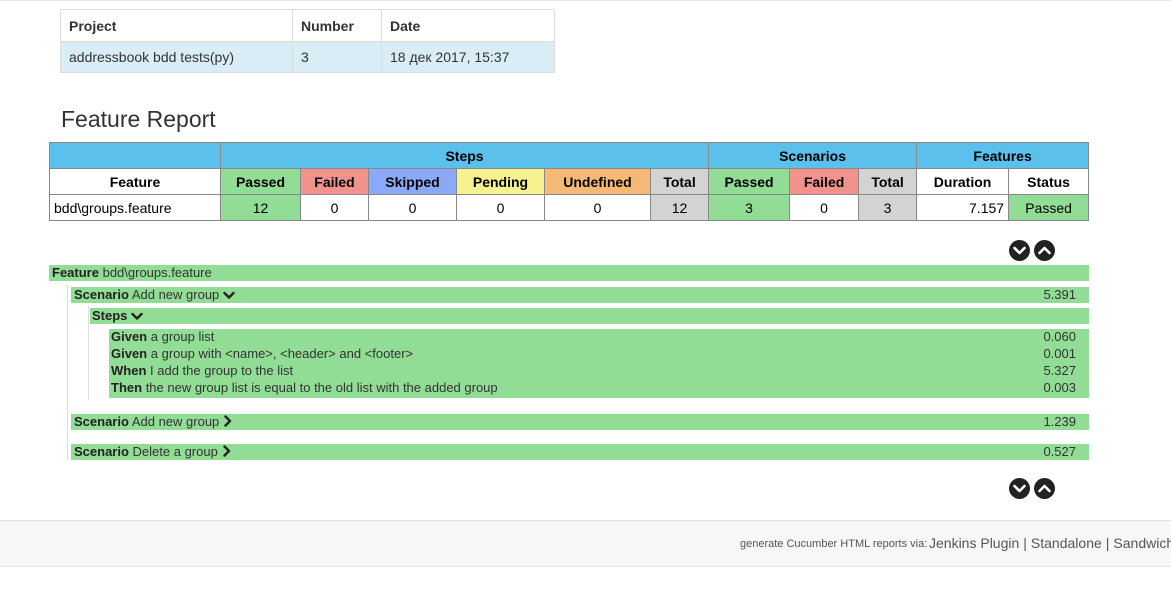 This screenshot has width=1171, height=609. What do you see at coordinates (1059, 370) in the screenshot?
I see `step-duration: 5.327` at bounding box center [1059, 370].